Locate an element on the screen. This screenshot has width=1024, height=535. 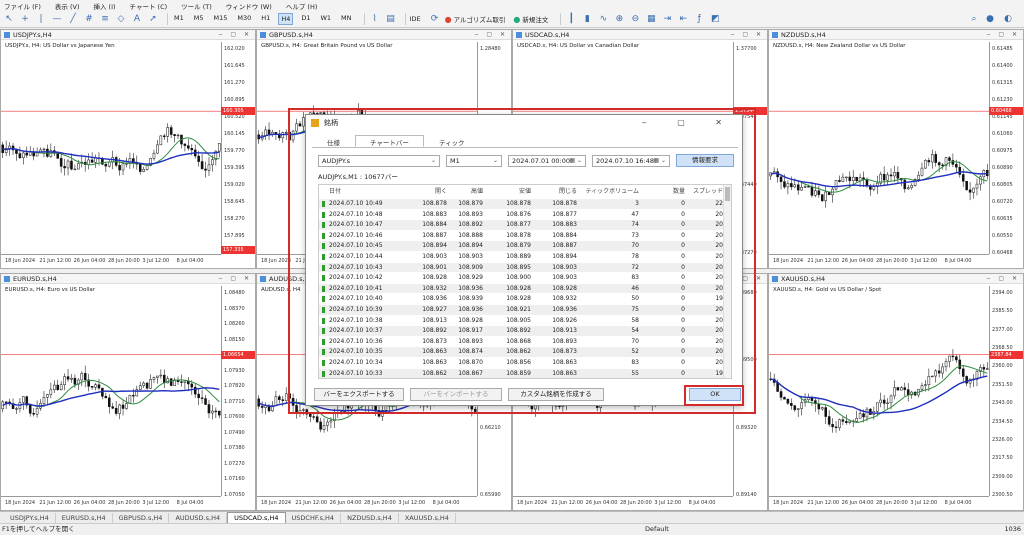
channel-icon: # is located at coordinates (89, 19).